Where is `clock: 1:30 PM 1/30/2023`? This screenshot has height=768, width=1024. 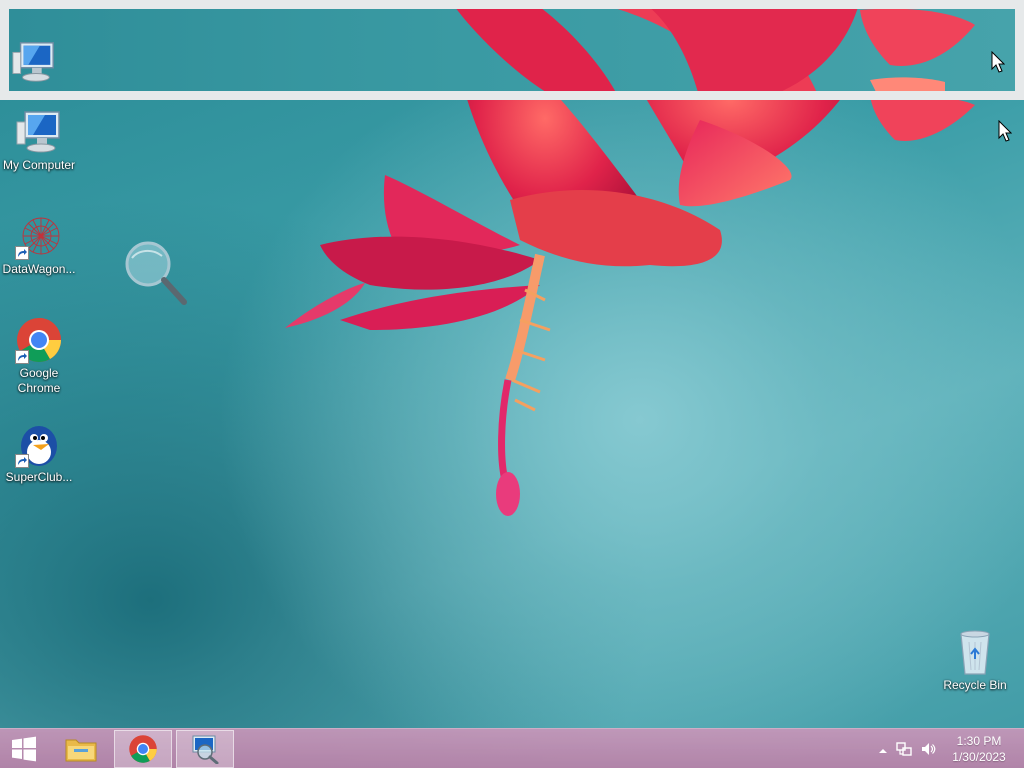
clock: 1:30 PM 1/30/2023 is located at coordinates (979, 749).